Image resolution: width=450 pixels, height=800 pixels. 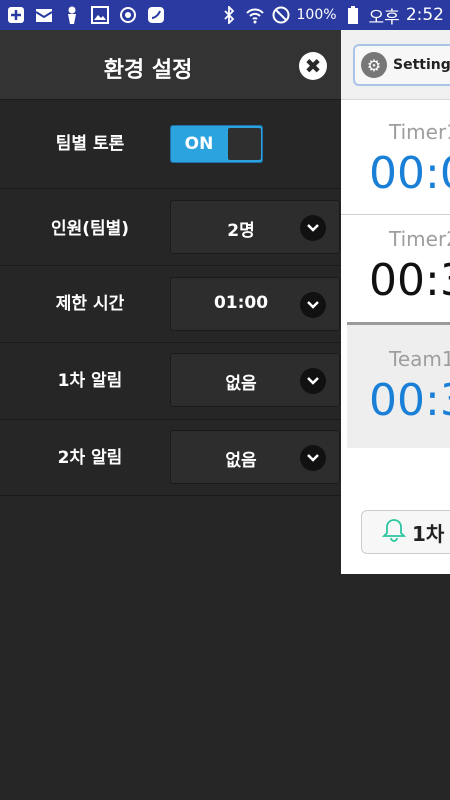 What do you see at coordinates (90, 304) in the screenshot?
I see `time-limit-label: 제한 시간` at bounding box center [90, 304].